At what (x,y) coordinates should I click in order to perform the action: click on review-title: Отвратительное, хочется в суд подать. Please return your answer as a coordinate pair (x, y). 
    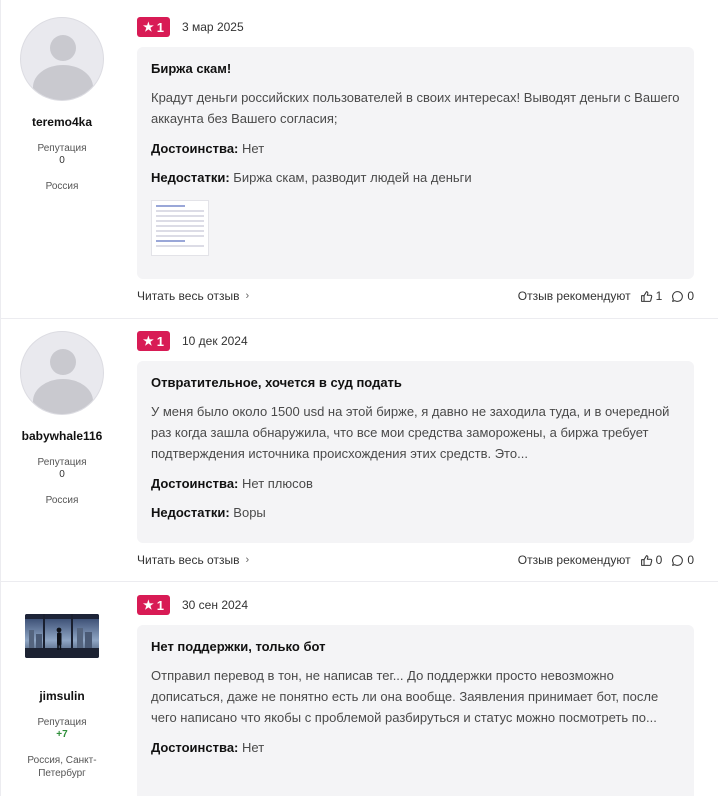
    Looking at the image, I should click on (415, 383).